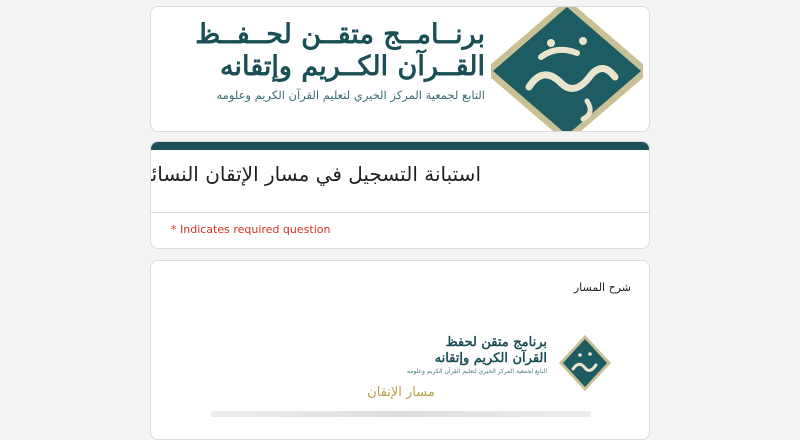 This screenshot has width=800, height=440. Describe the element at coordinates (401, 414) in the screenshot. I see `description-text-line` at that location.